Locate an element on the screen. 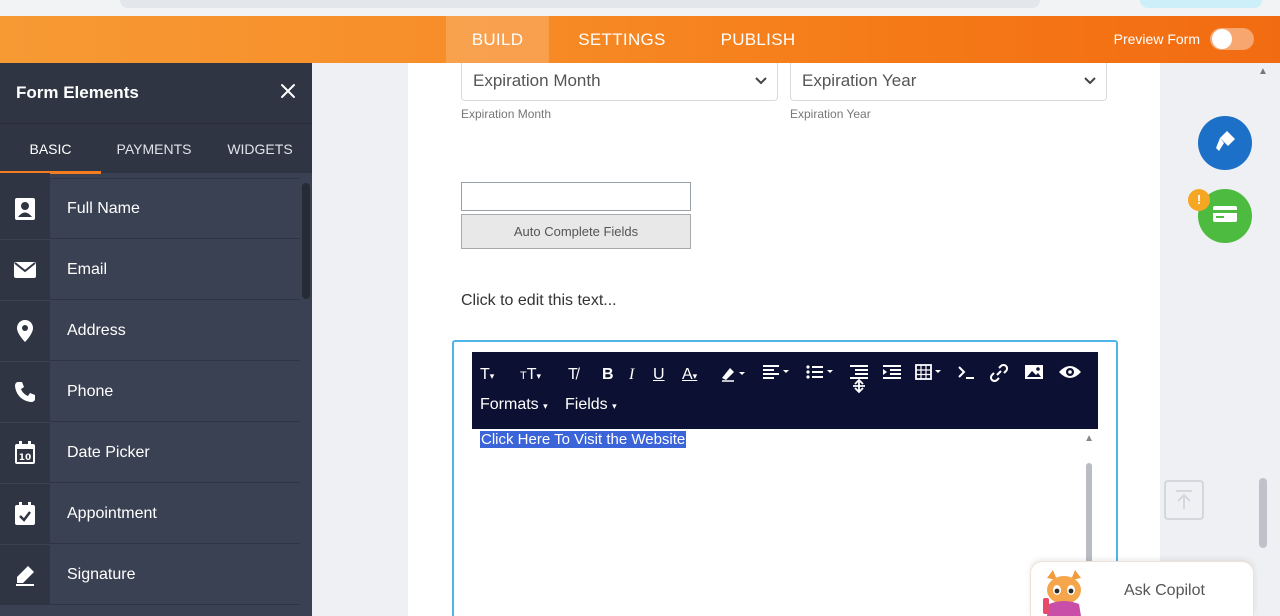 This screenshot has width=1280, height=616. sidebar-item-full-name: Full Name is located at coordinates (150, 209).